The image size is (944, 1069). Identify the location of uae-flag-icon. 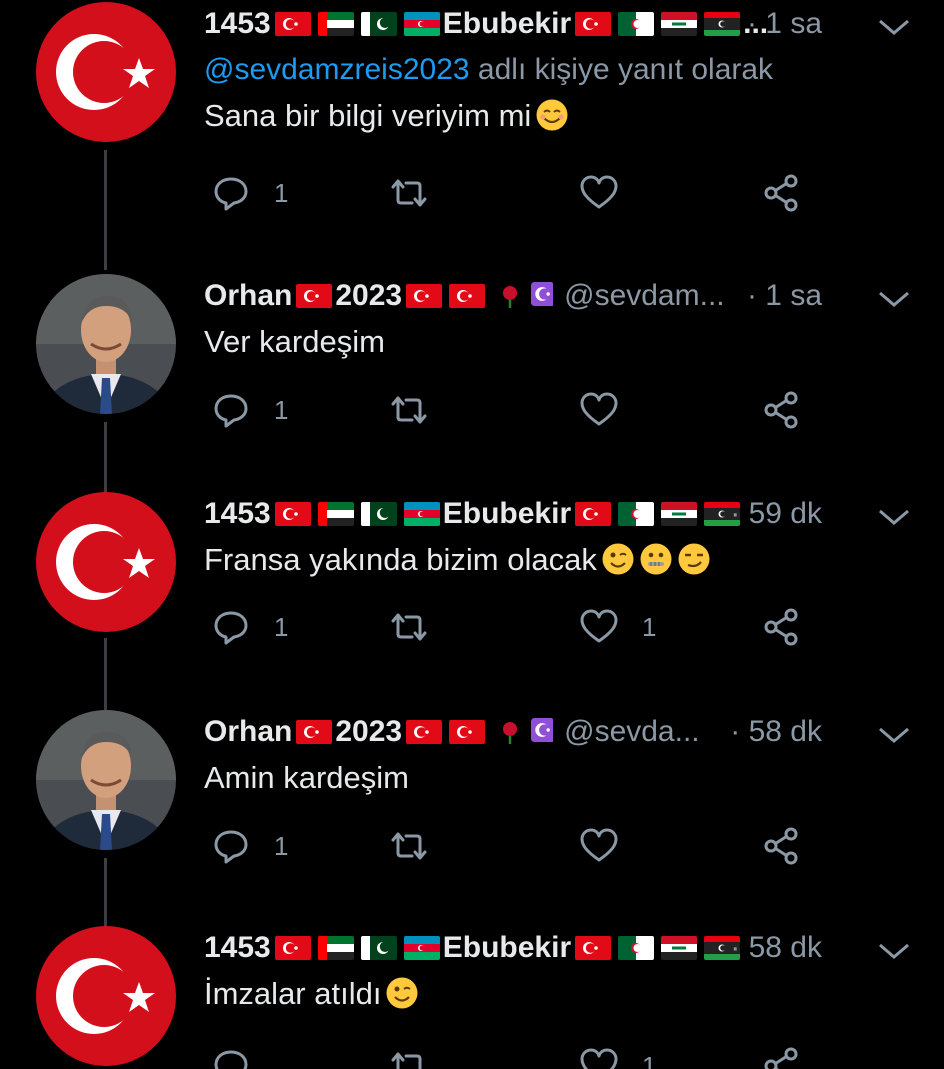
(335, 514).